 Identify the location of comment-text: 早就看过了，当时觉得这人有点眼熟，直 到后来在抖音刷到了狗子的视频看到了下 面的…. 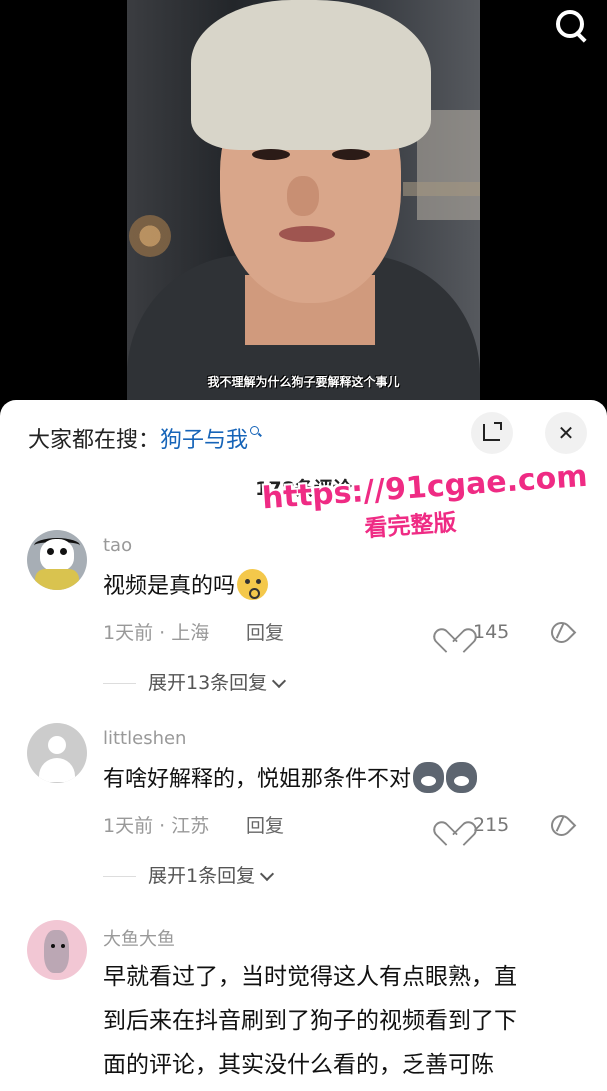
(340, 1021).